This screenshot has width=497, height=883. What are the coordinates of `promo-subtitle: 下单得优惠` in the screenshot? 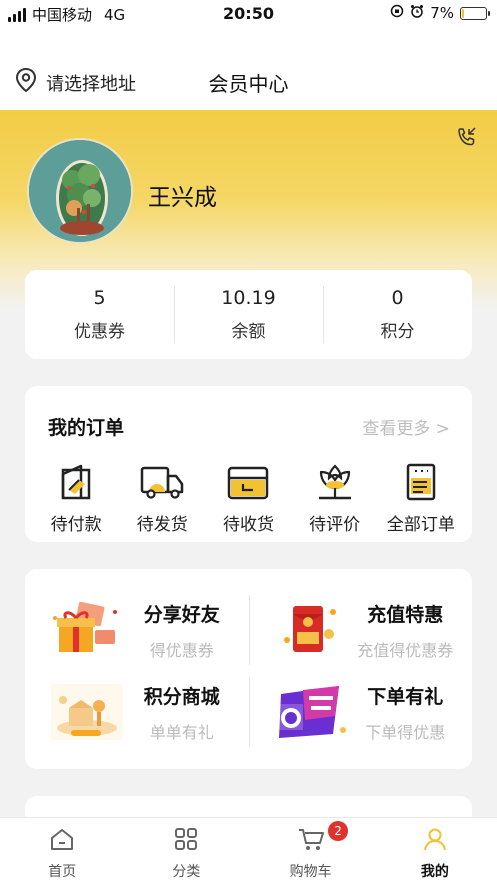 It's located at (405, 732).